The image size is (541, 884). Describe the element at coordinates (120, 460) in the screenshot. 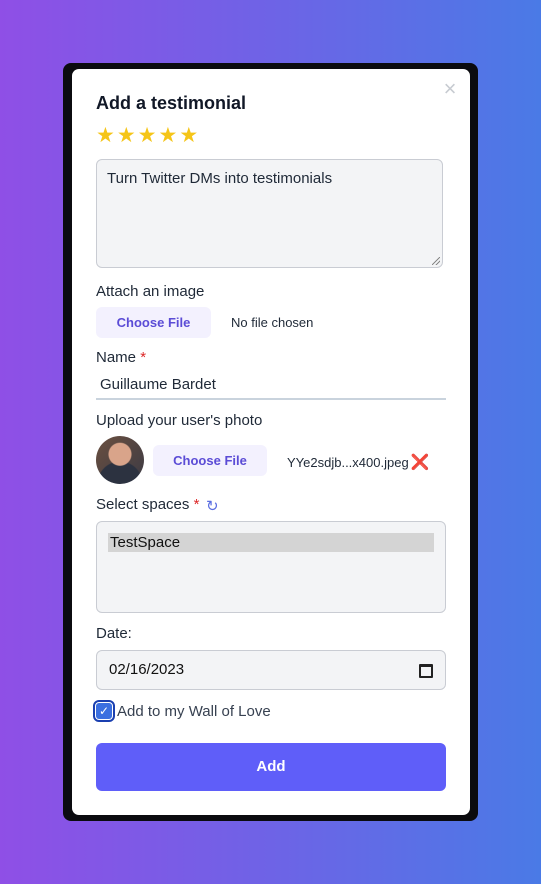

I see `avatar` at that location.